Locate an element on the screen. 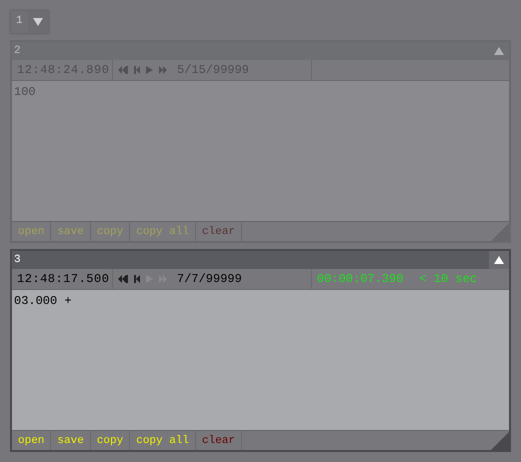 This screenshot has width=521, height=462. selector-value: 1 is located at coordinates (19, 21).